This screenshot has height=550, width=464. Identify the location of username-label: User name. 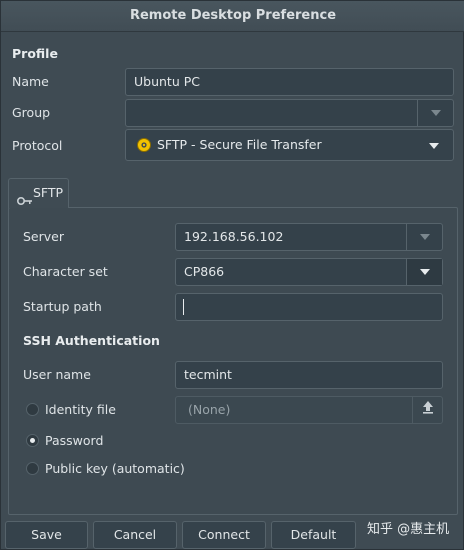
(57, 374).